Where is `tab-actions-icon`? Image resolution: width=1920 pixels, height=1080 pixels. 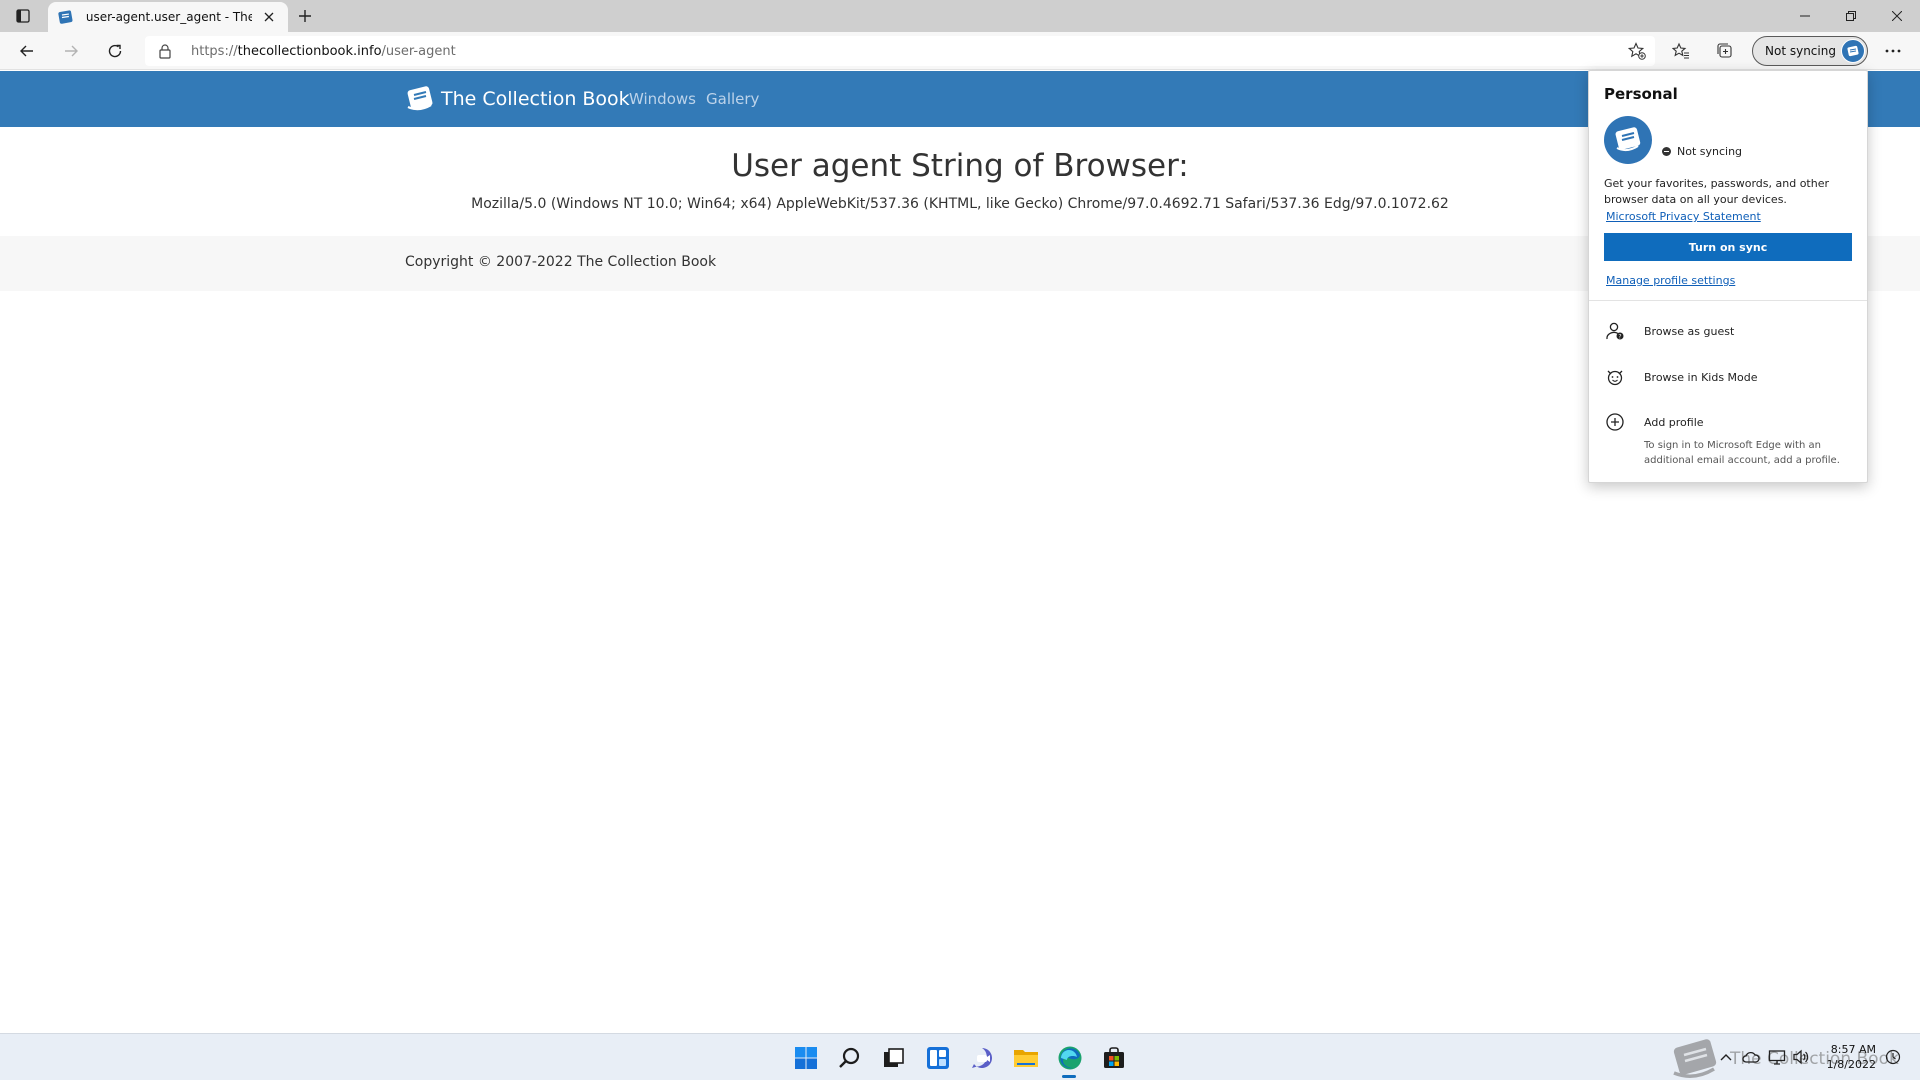
tab-actions-icon is located at coordinates (23, 16).